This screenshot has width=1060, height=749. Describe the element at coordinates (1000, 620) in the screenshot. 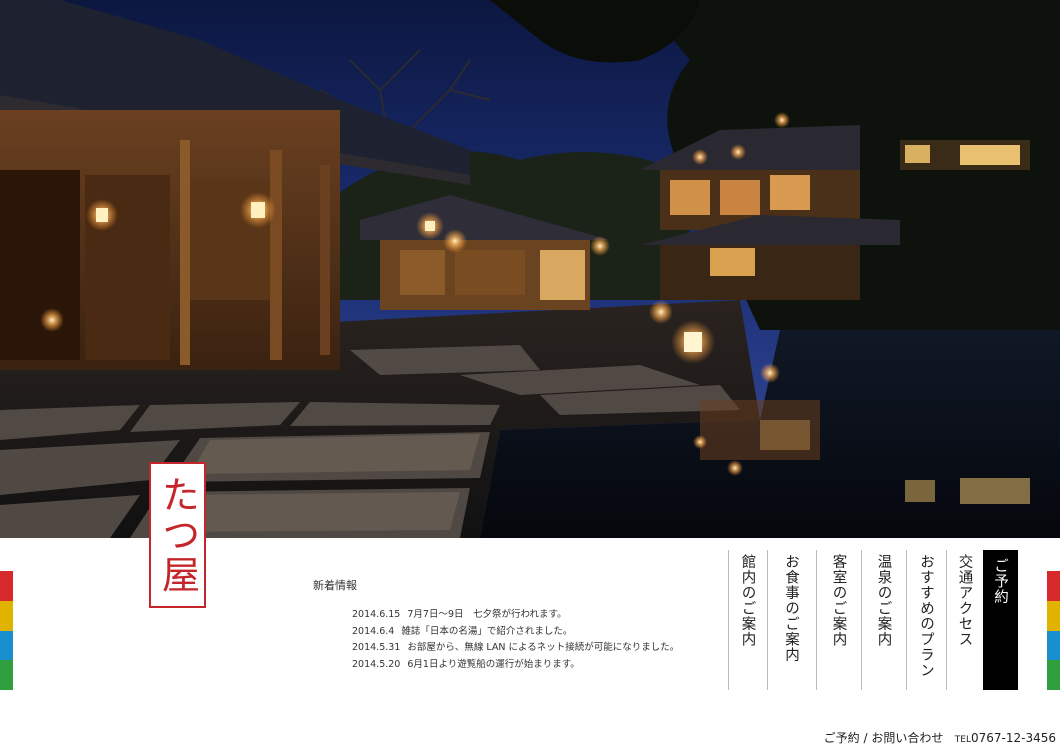

I see `reserve-button: ご予約` at that location.